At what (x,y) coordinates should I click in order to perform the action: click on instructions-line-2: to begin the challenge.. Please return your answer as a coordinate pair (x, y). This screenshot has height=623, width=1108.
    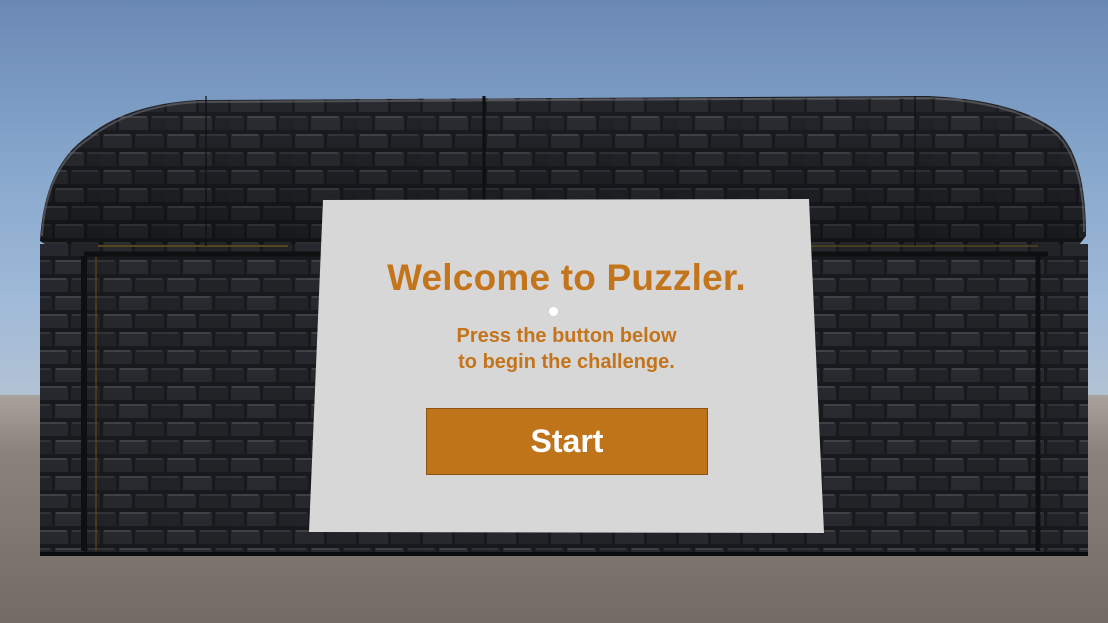
    Looking at the image, I should click on (566, 362).